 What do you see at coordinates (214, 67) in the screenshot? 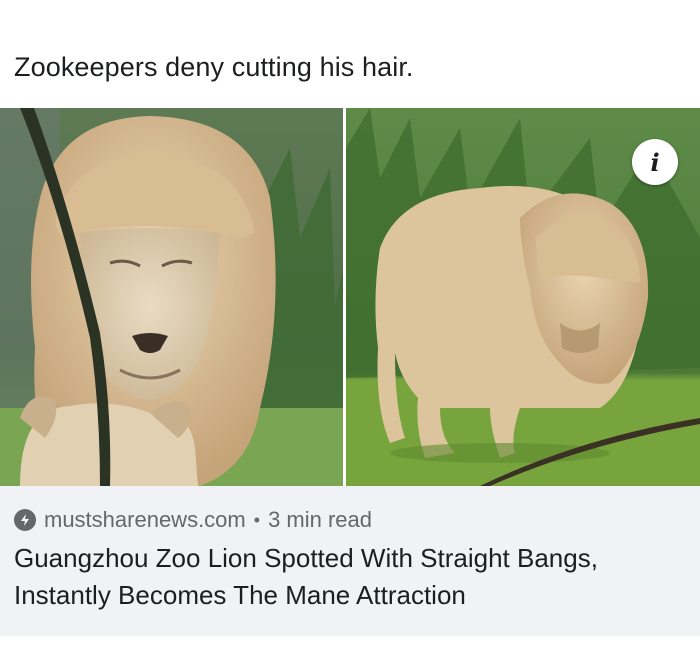
I see `post-caption: Zookeepers deny cutting his hair.` at bounding box center [214, 67].